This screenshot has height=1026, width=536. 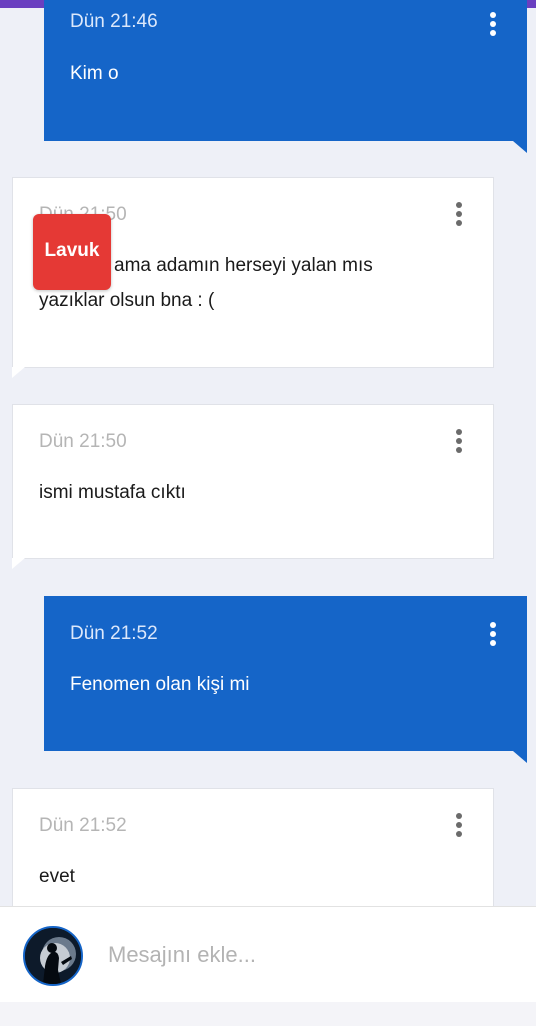 What do you see at coordinates (285, 70) in the screenshot?
I see `message-bubble-sent: Dün 21:46 Kim o` at bounding box center [285, 70].